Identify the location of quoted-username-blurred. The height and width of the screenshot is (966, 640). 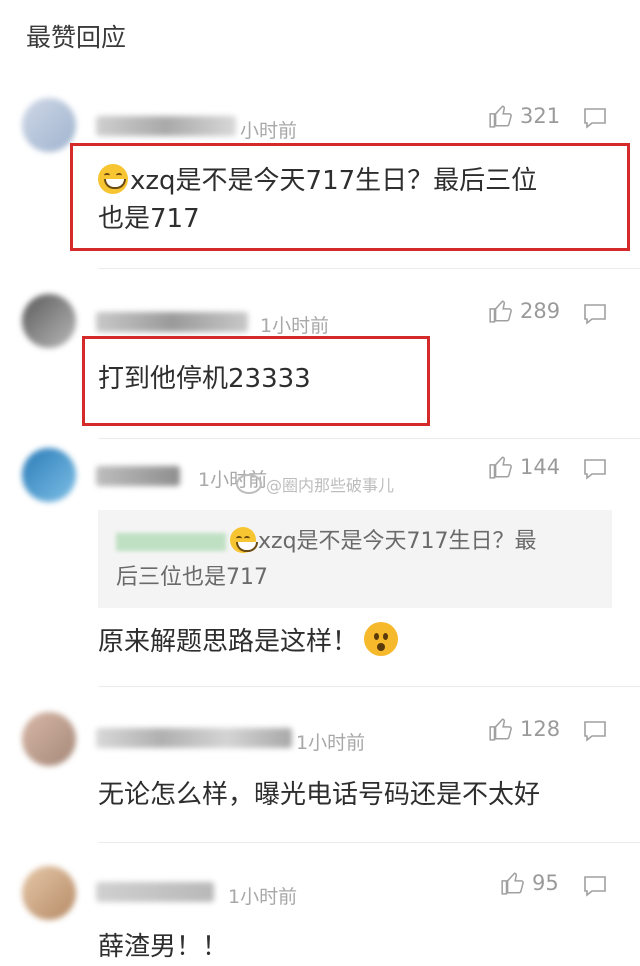
(171, 542).